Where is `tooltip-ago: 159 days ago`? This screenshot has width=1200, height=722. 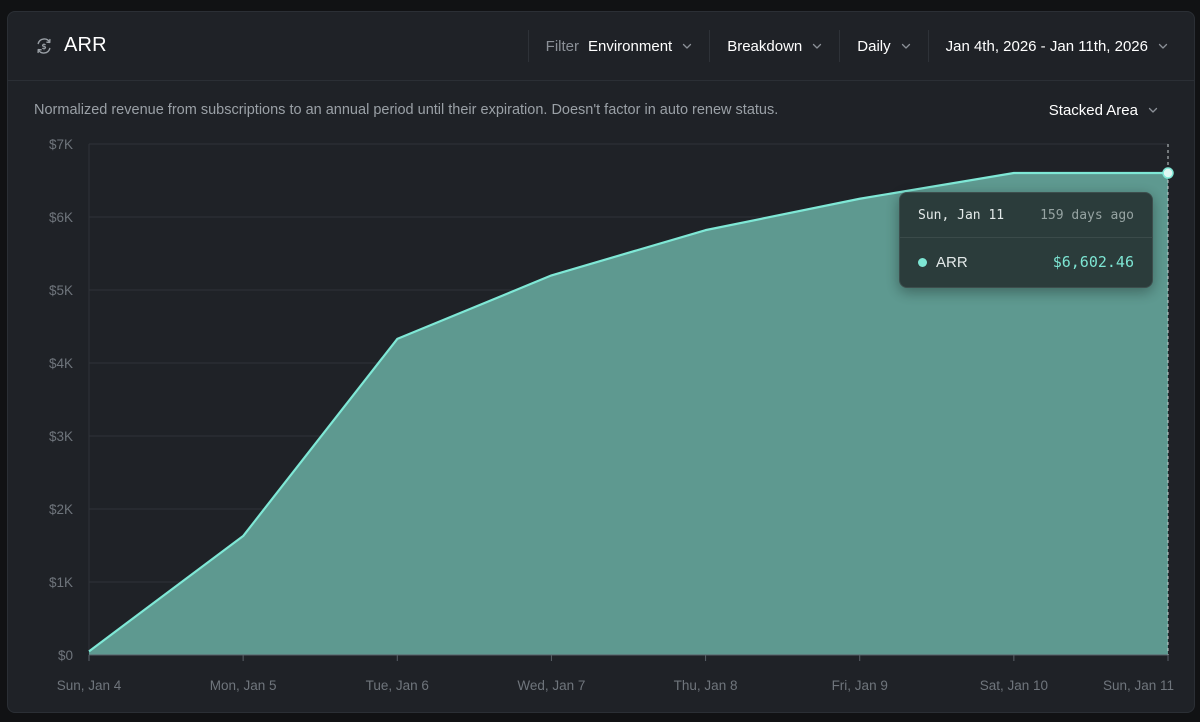 tooltip-ago: 159 days ago is located at coordinates (1087, 215).